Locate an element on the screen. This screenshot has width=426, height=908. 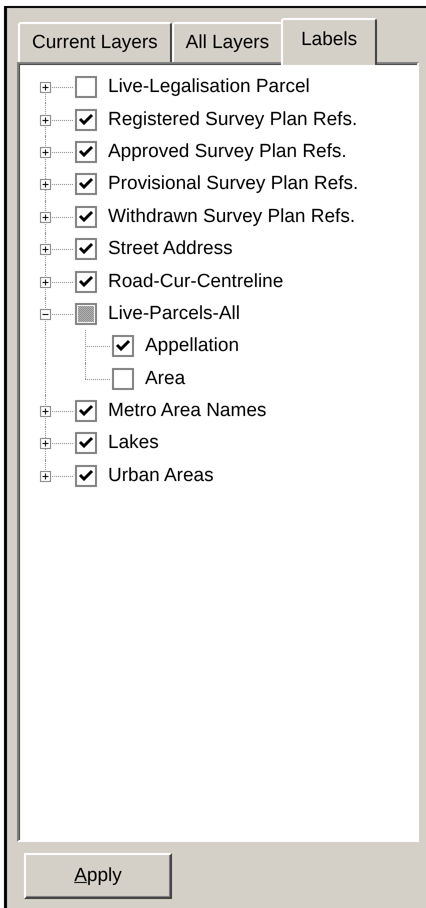
tree-item-label: Live-Legalisation Parcel is located at coordinates (209, 87).